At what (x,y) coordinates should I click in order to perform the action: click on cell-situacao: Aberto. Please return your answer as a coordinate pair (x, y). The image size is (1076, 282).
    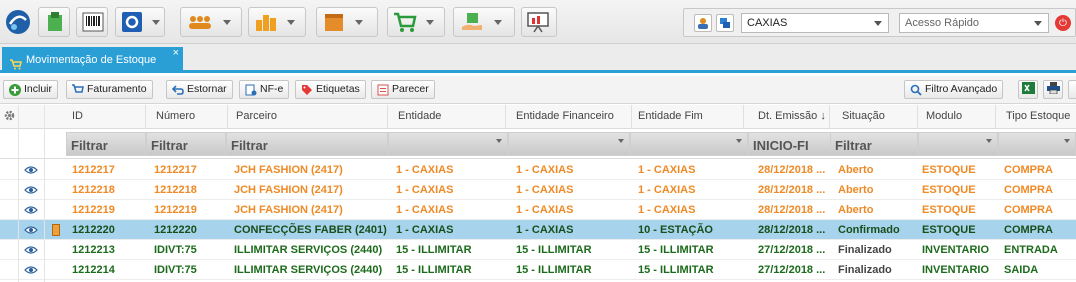
    Looking at the image, I should click on (856, 210).